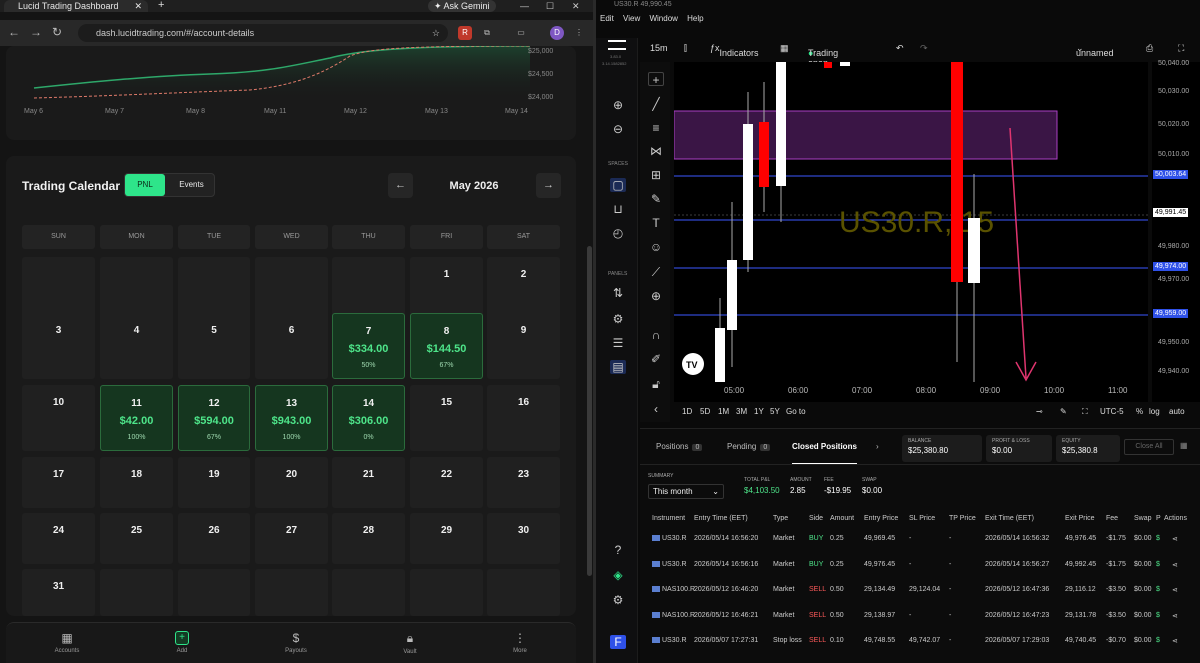 The width and height of the screenshot is (1200, 663). Describe the element at coordinates (214, 482) in the screenshot. I see `calendar-day: 19` at that location.